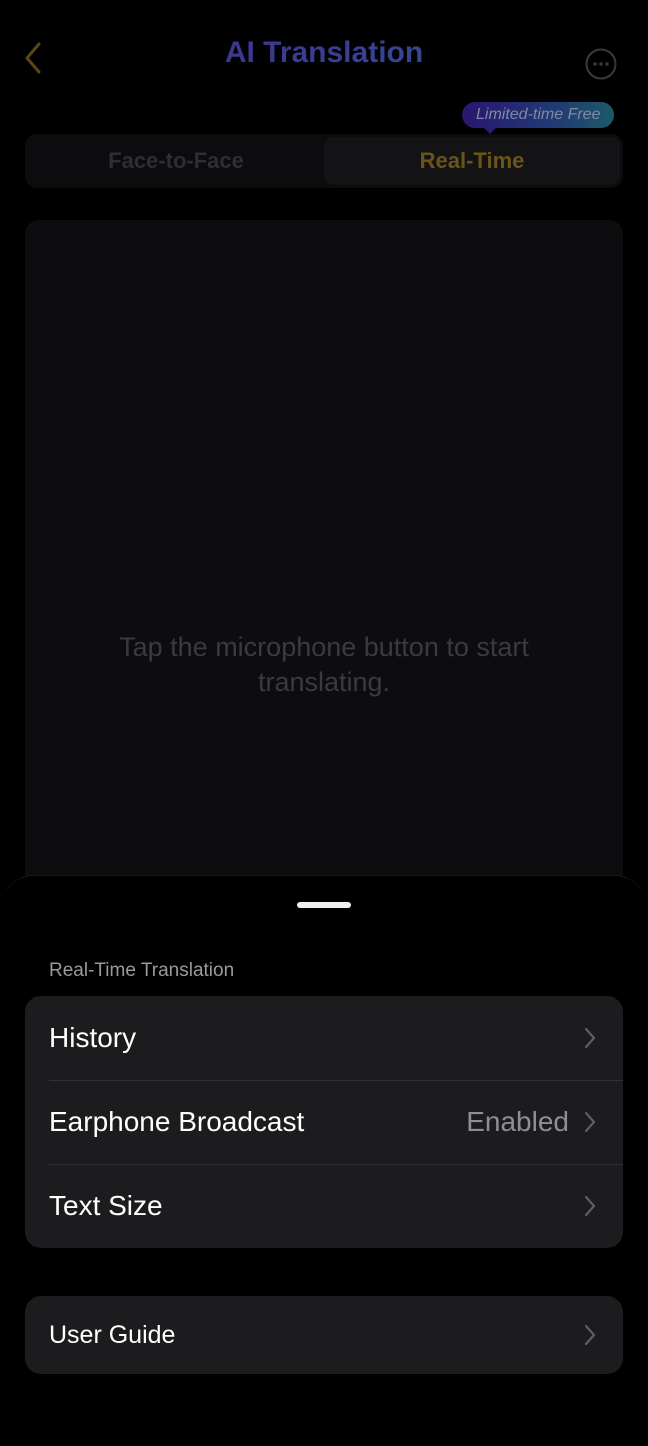 The width and height of the screenshot is (648, 1446). What do you see at coordinates (106, 1205) in the screenshot?
I see `row-label: Text Size` at bounding box center [106, 1205].